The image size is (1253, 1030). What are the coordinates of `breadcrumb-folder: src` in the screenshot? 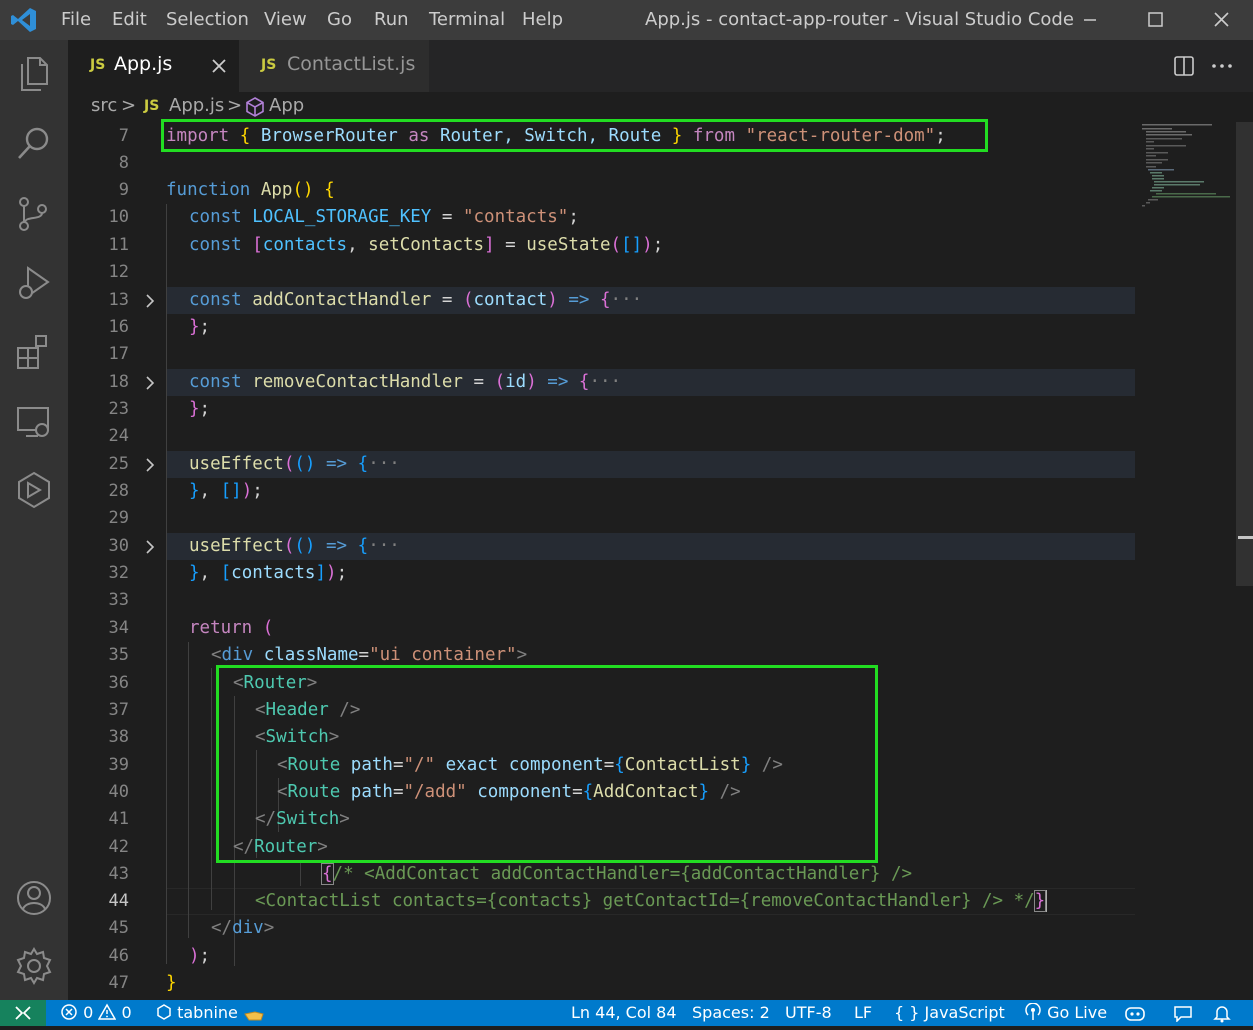 It's located at (104, 105).